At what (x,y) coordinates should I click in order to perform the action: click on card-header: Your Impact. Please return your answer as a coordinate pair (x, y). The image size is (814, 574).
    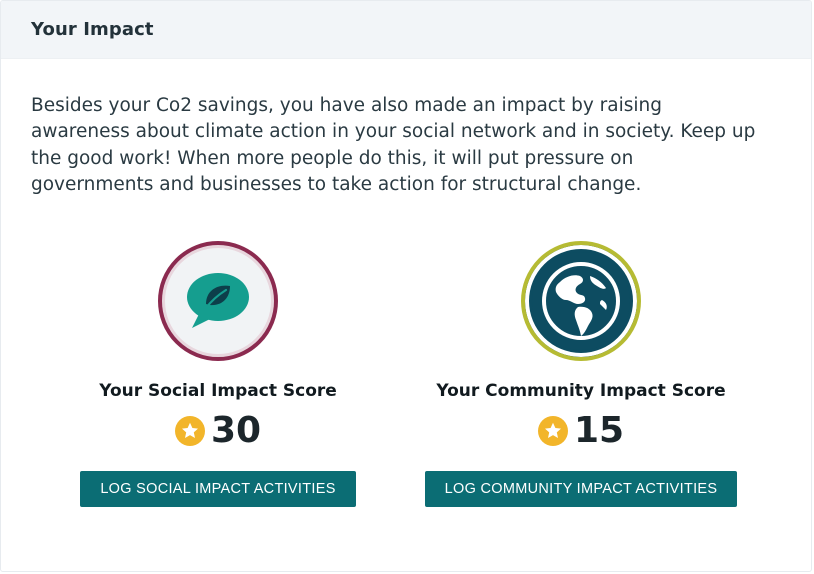
    Looking at the image, I should click on (406, 30).